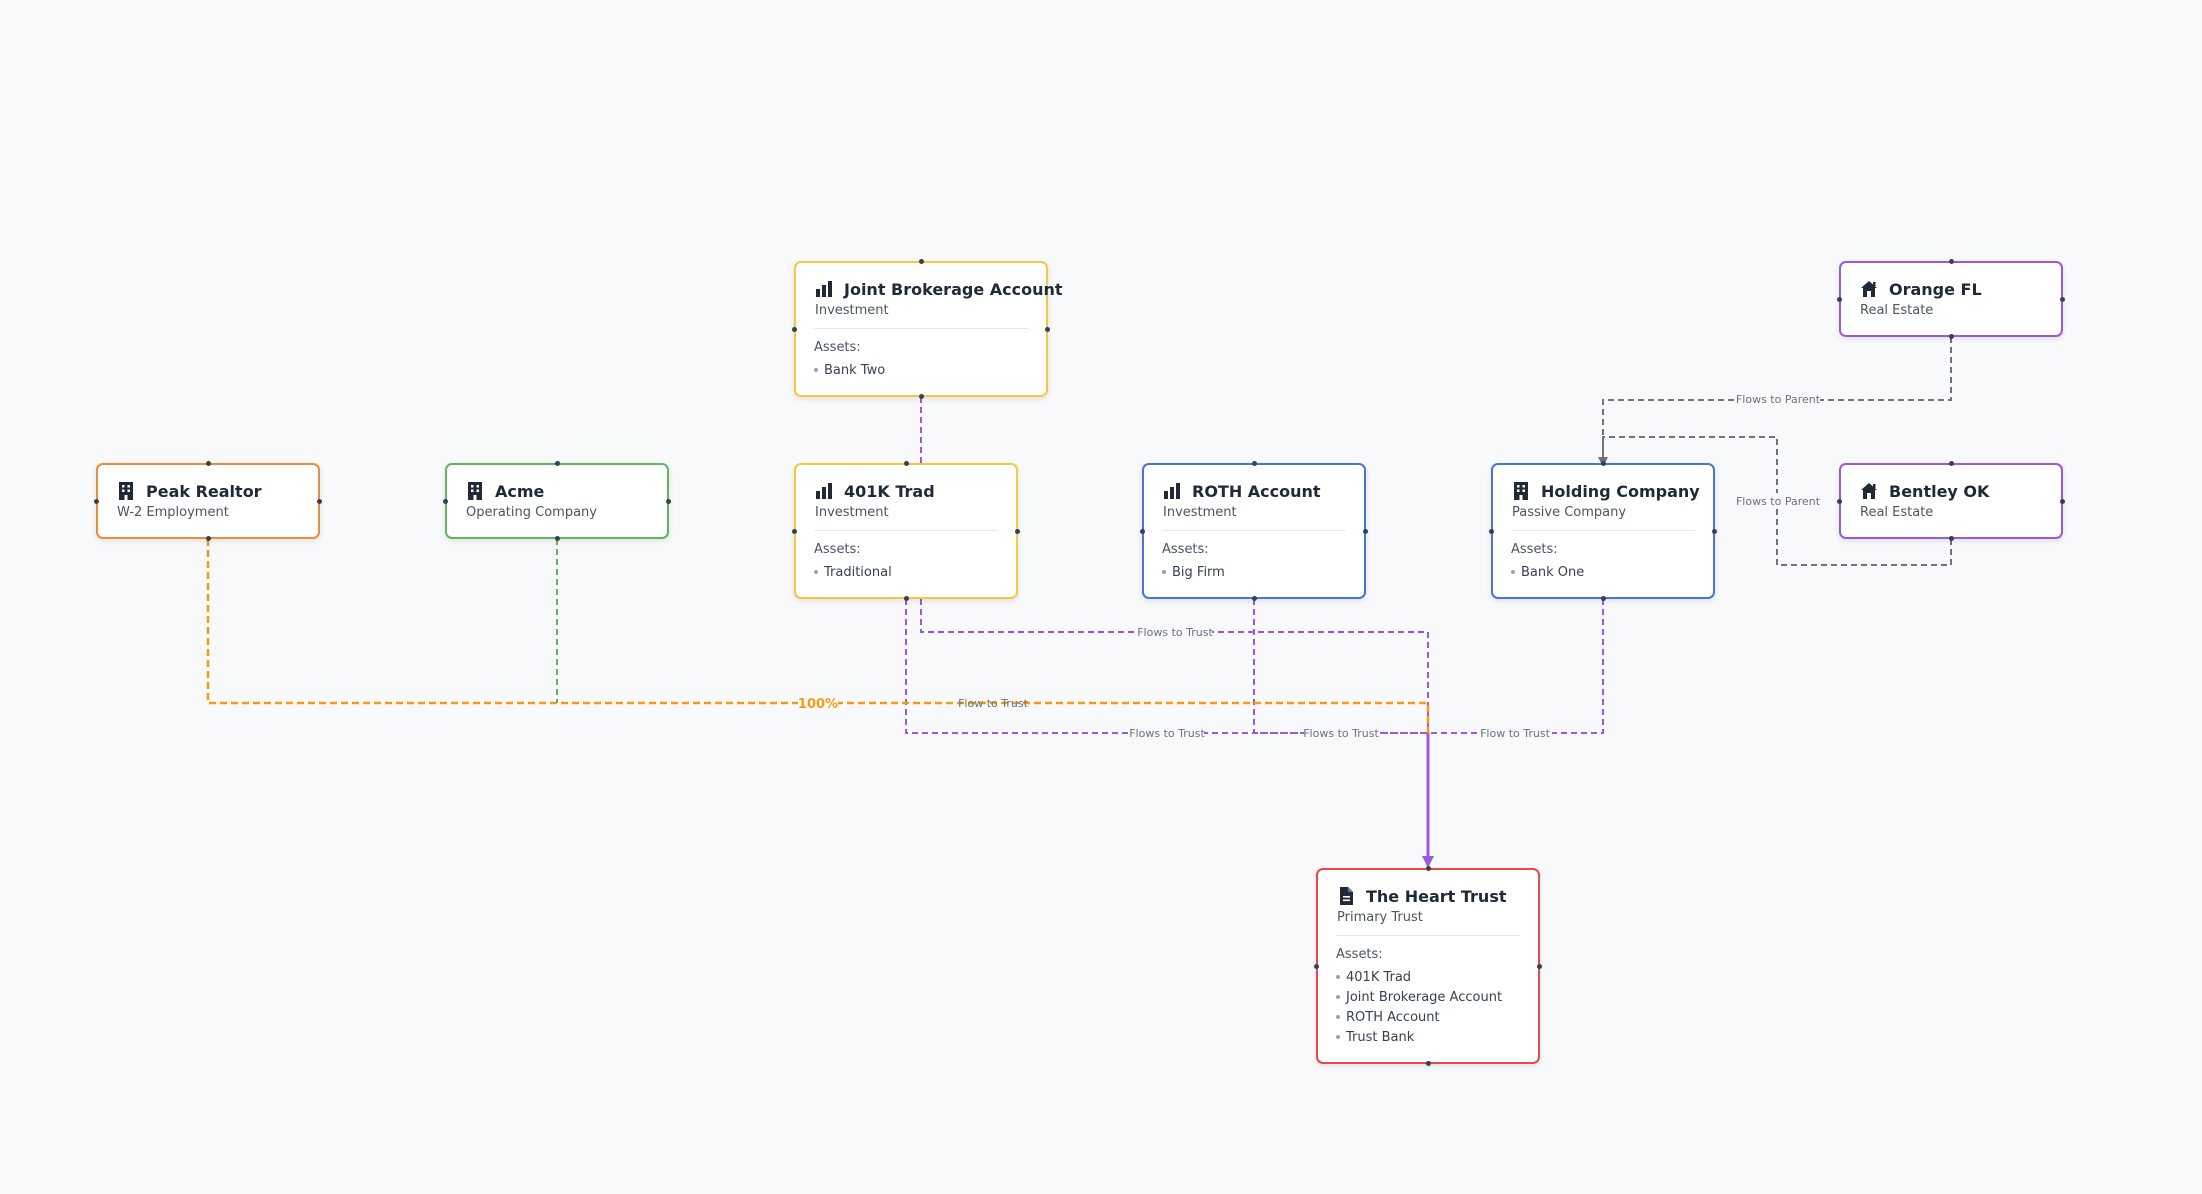 The height and width of the screenshot is (1194, 2202). I want to click on node-401k-trad: 401K Trad Investment Assets: Traditional, so click(906, 531).